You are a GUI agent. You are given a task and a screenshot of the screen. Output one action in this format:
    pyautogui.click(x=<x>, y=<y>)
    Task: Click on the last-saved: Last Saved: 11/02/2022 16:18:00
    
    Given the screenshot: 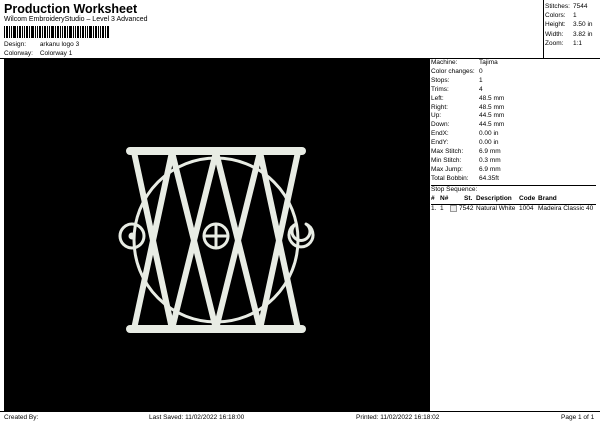 What is the action you would take?
    pyautogui.click(x=197, y=417)
    